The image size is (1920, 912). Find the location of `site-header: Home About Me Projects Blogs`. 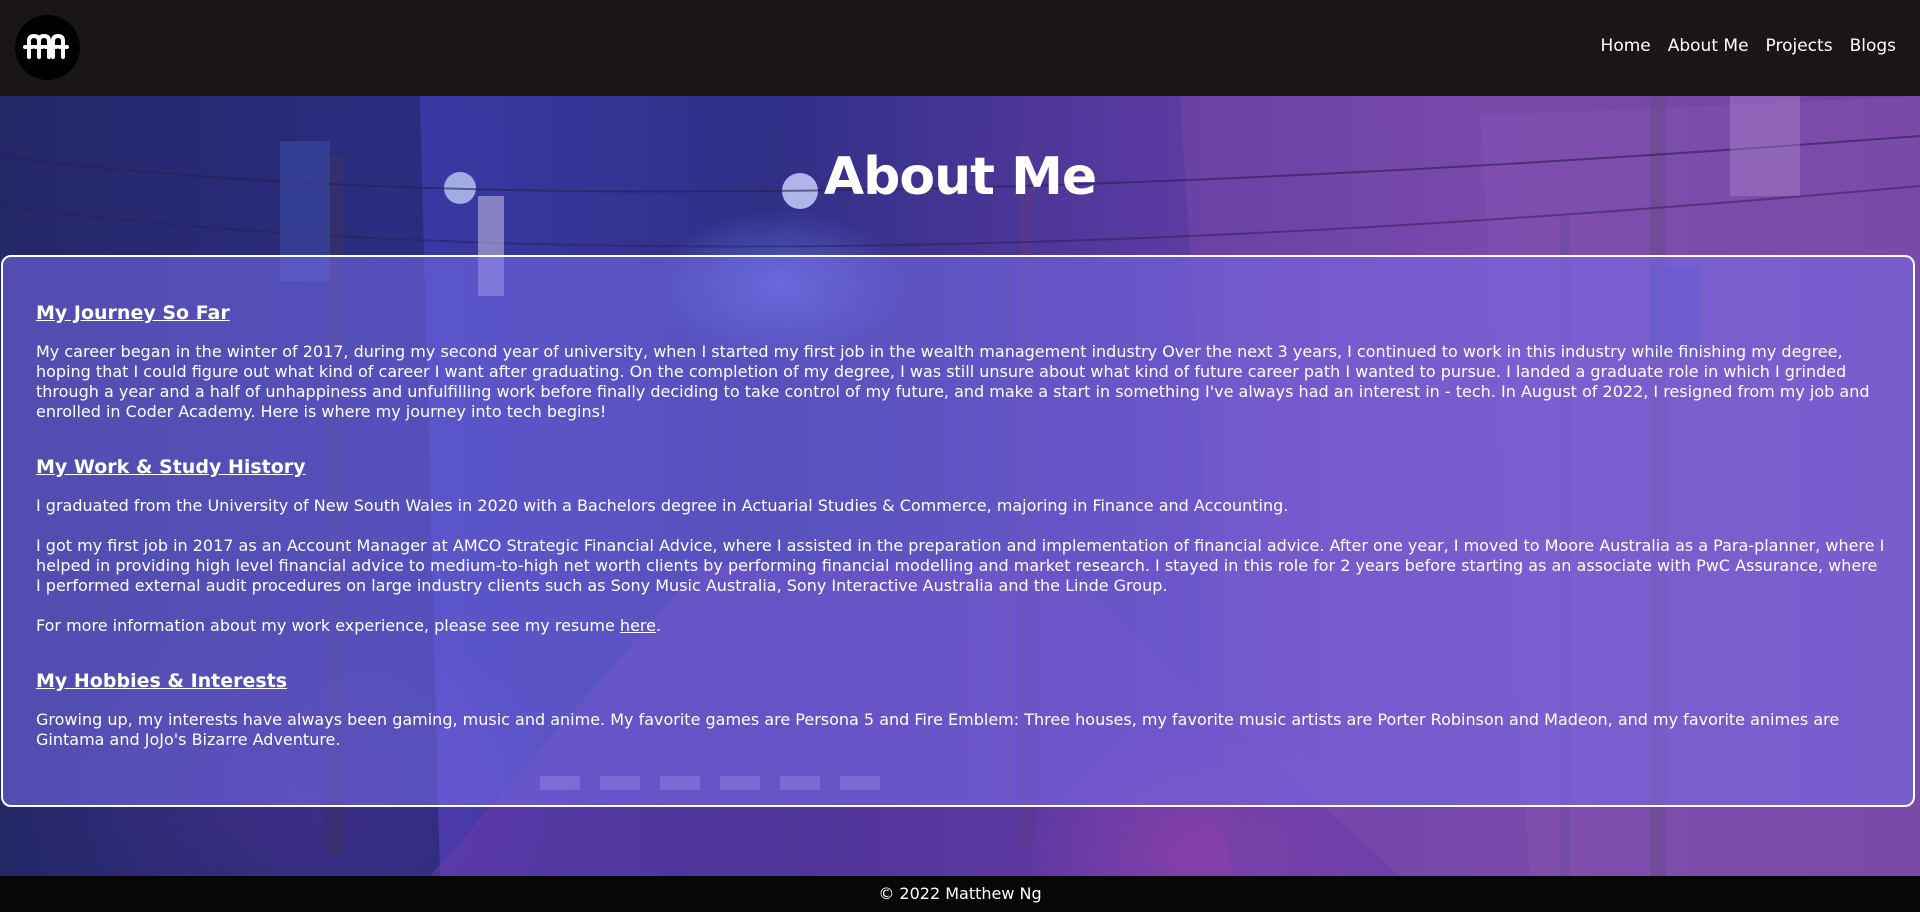

site-header: Home About Me Projects Blogs is located at coordinates (960, 48).